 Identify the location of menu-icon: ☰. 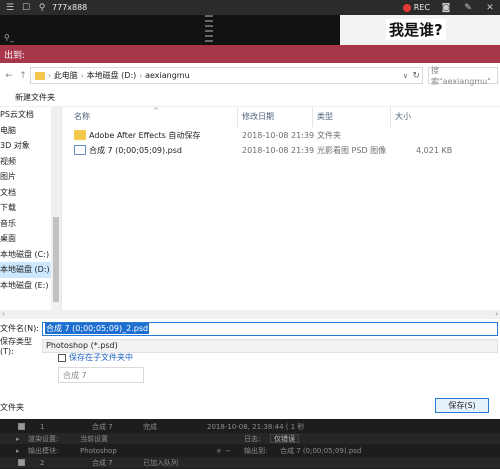
(10, 8).